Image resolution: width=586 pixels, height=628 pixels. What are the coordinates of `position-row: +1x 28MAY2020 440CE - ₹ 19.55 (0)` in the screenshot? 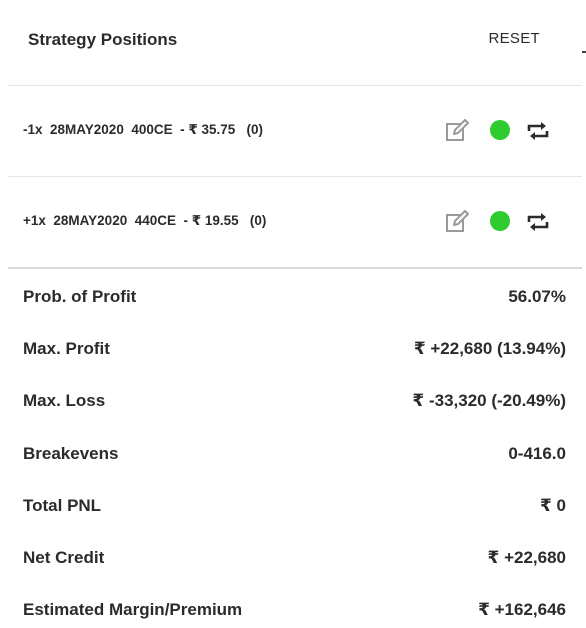 It's located at (295, 223).